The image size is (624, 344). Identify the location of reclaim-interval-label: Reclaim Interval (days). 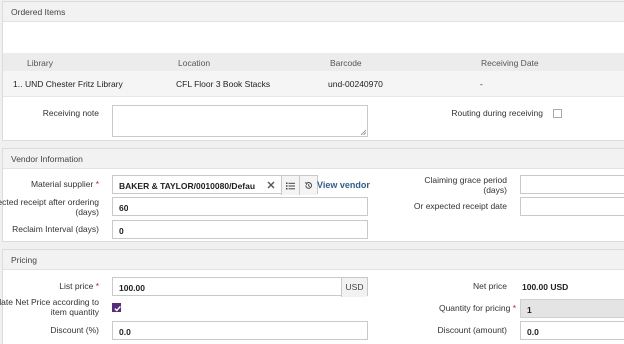
(55, 229).